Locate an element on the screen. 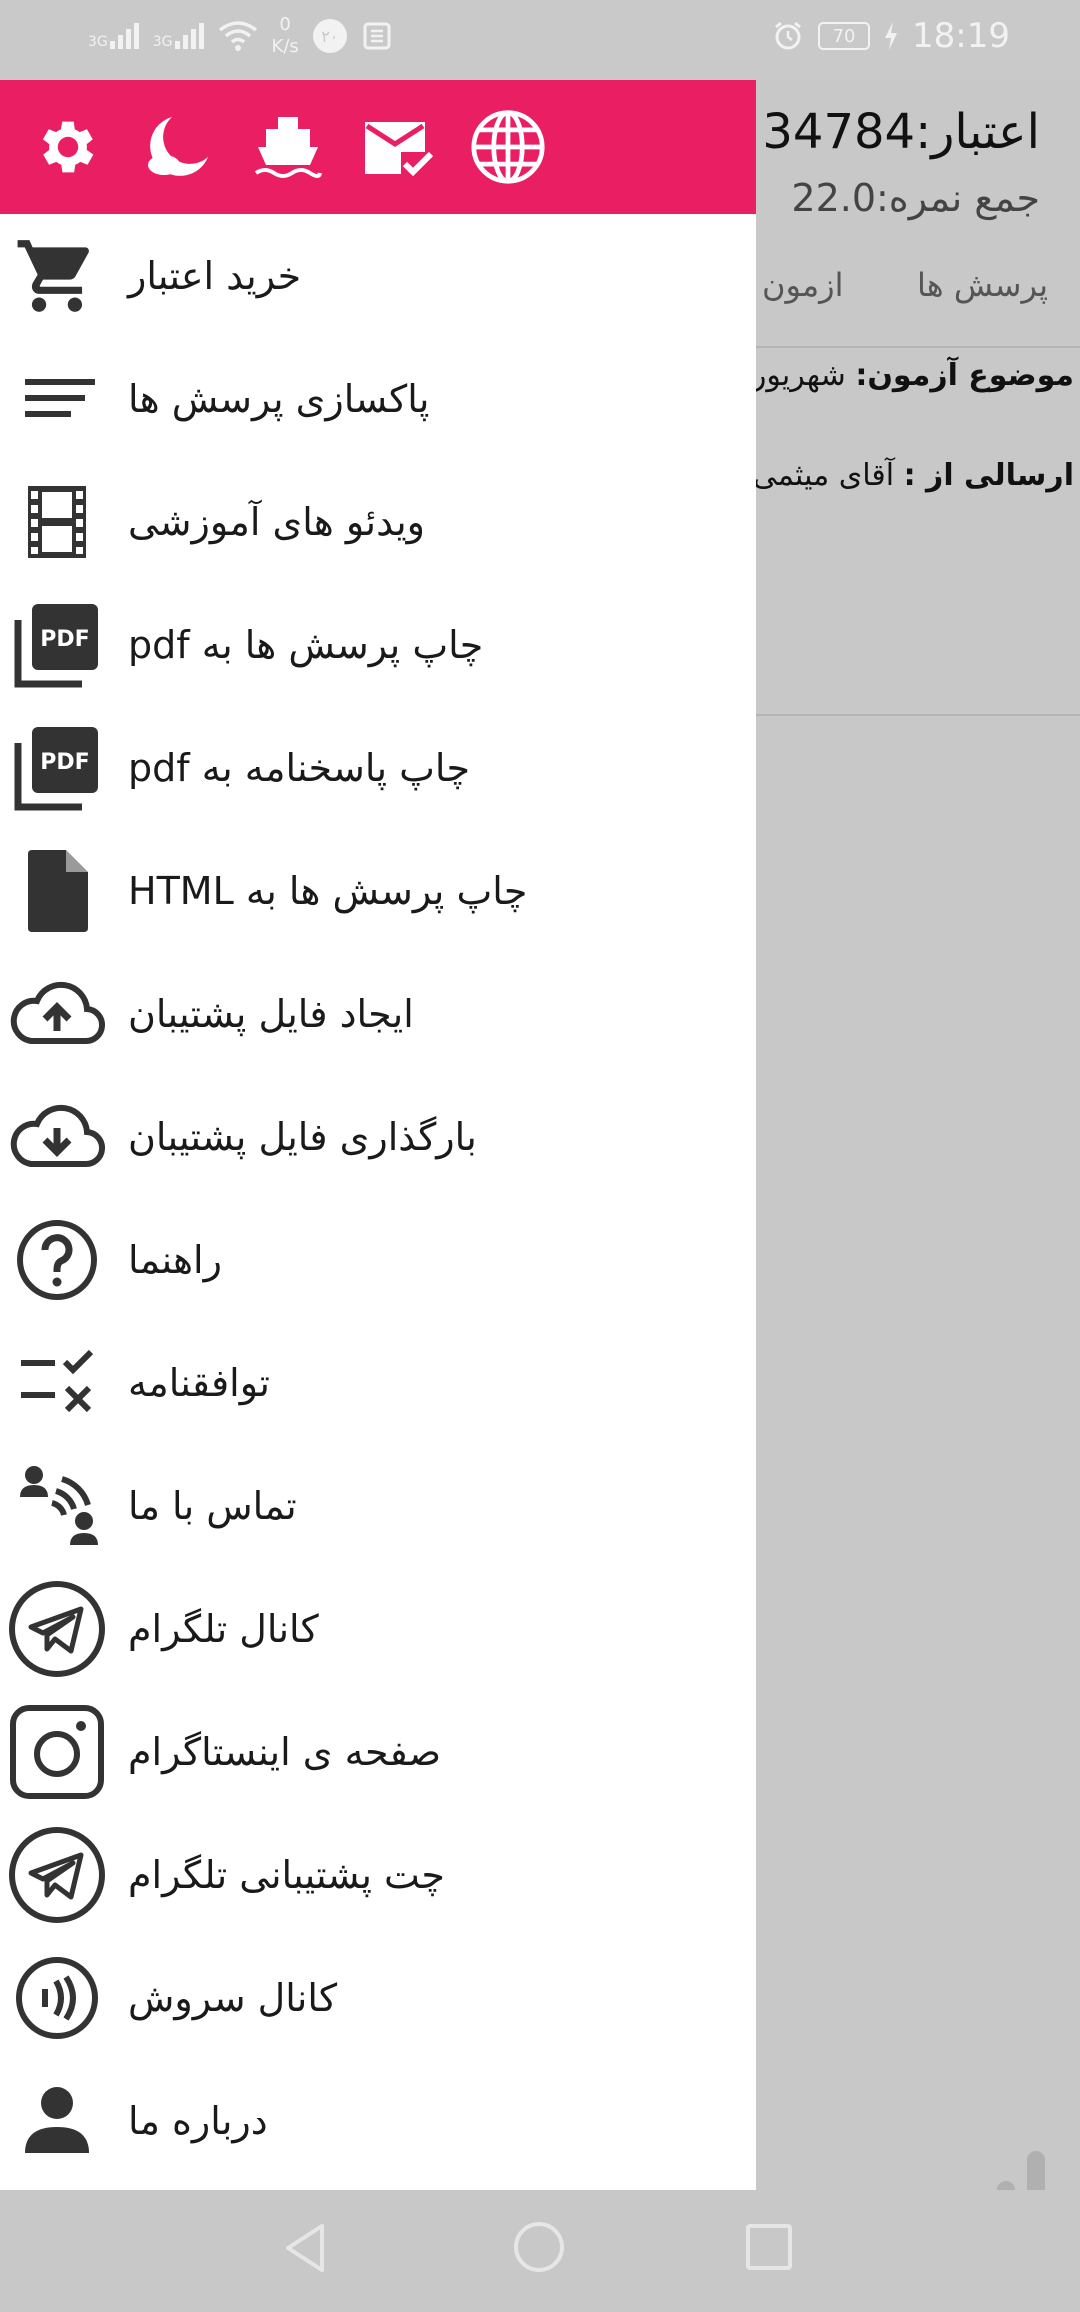  speed-value: 0 is located at coordinates (285, 24).